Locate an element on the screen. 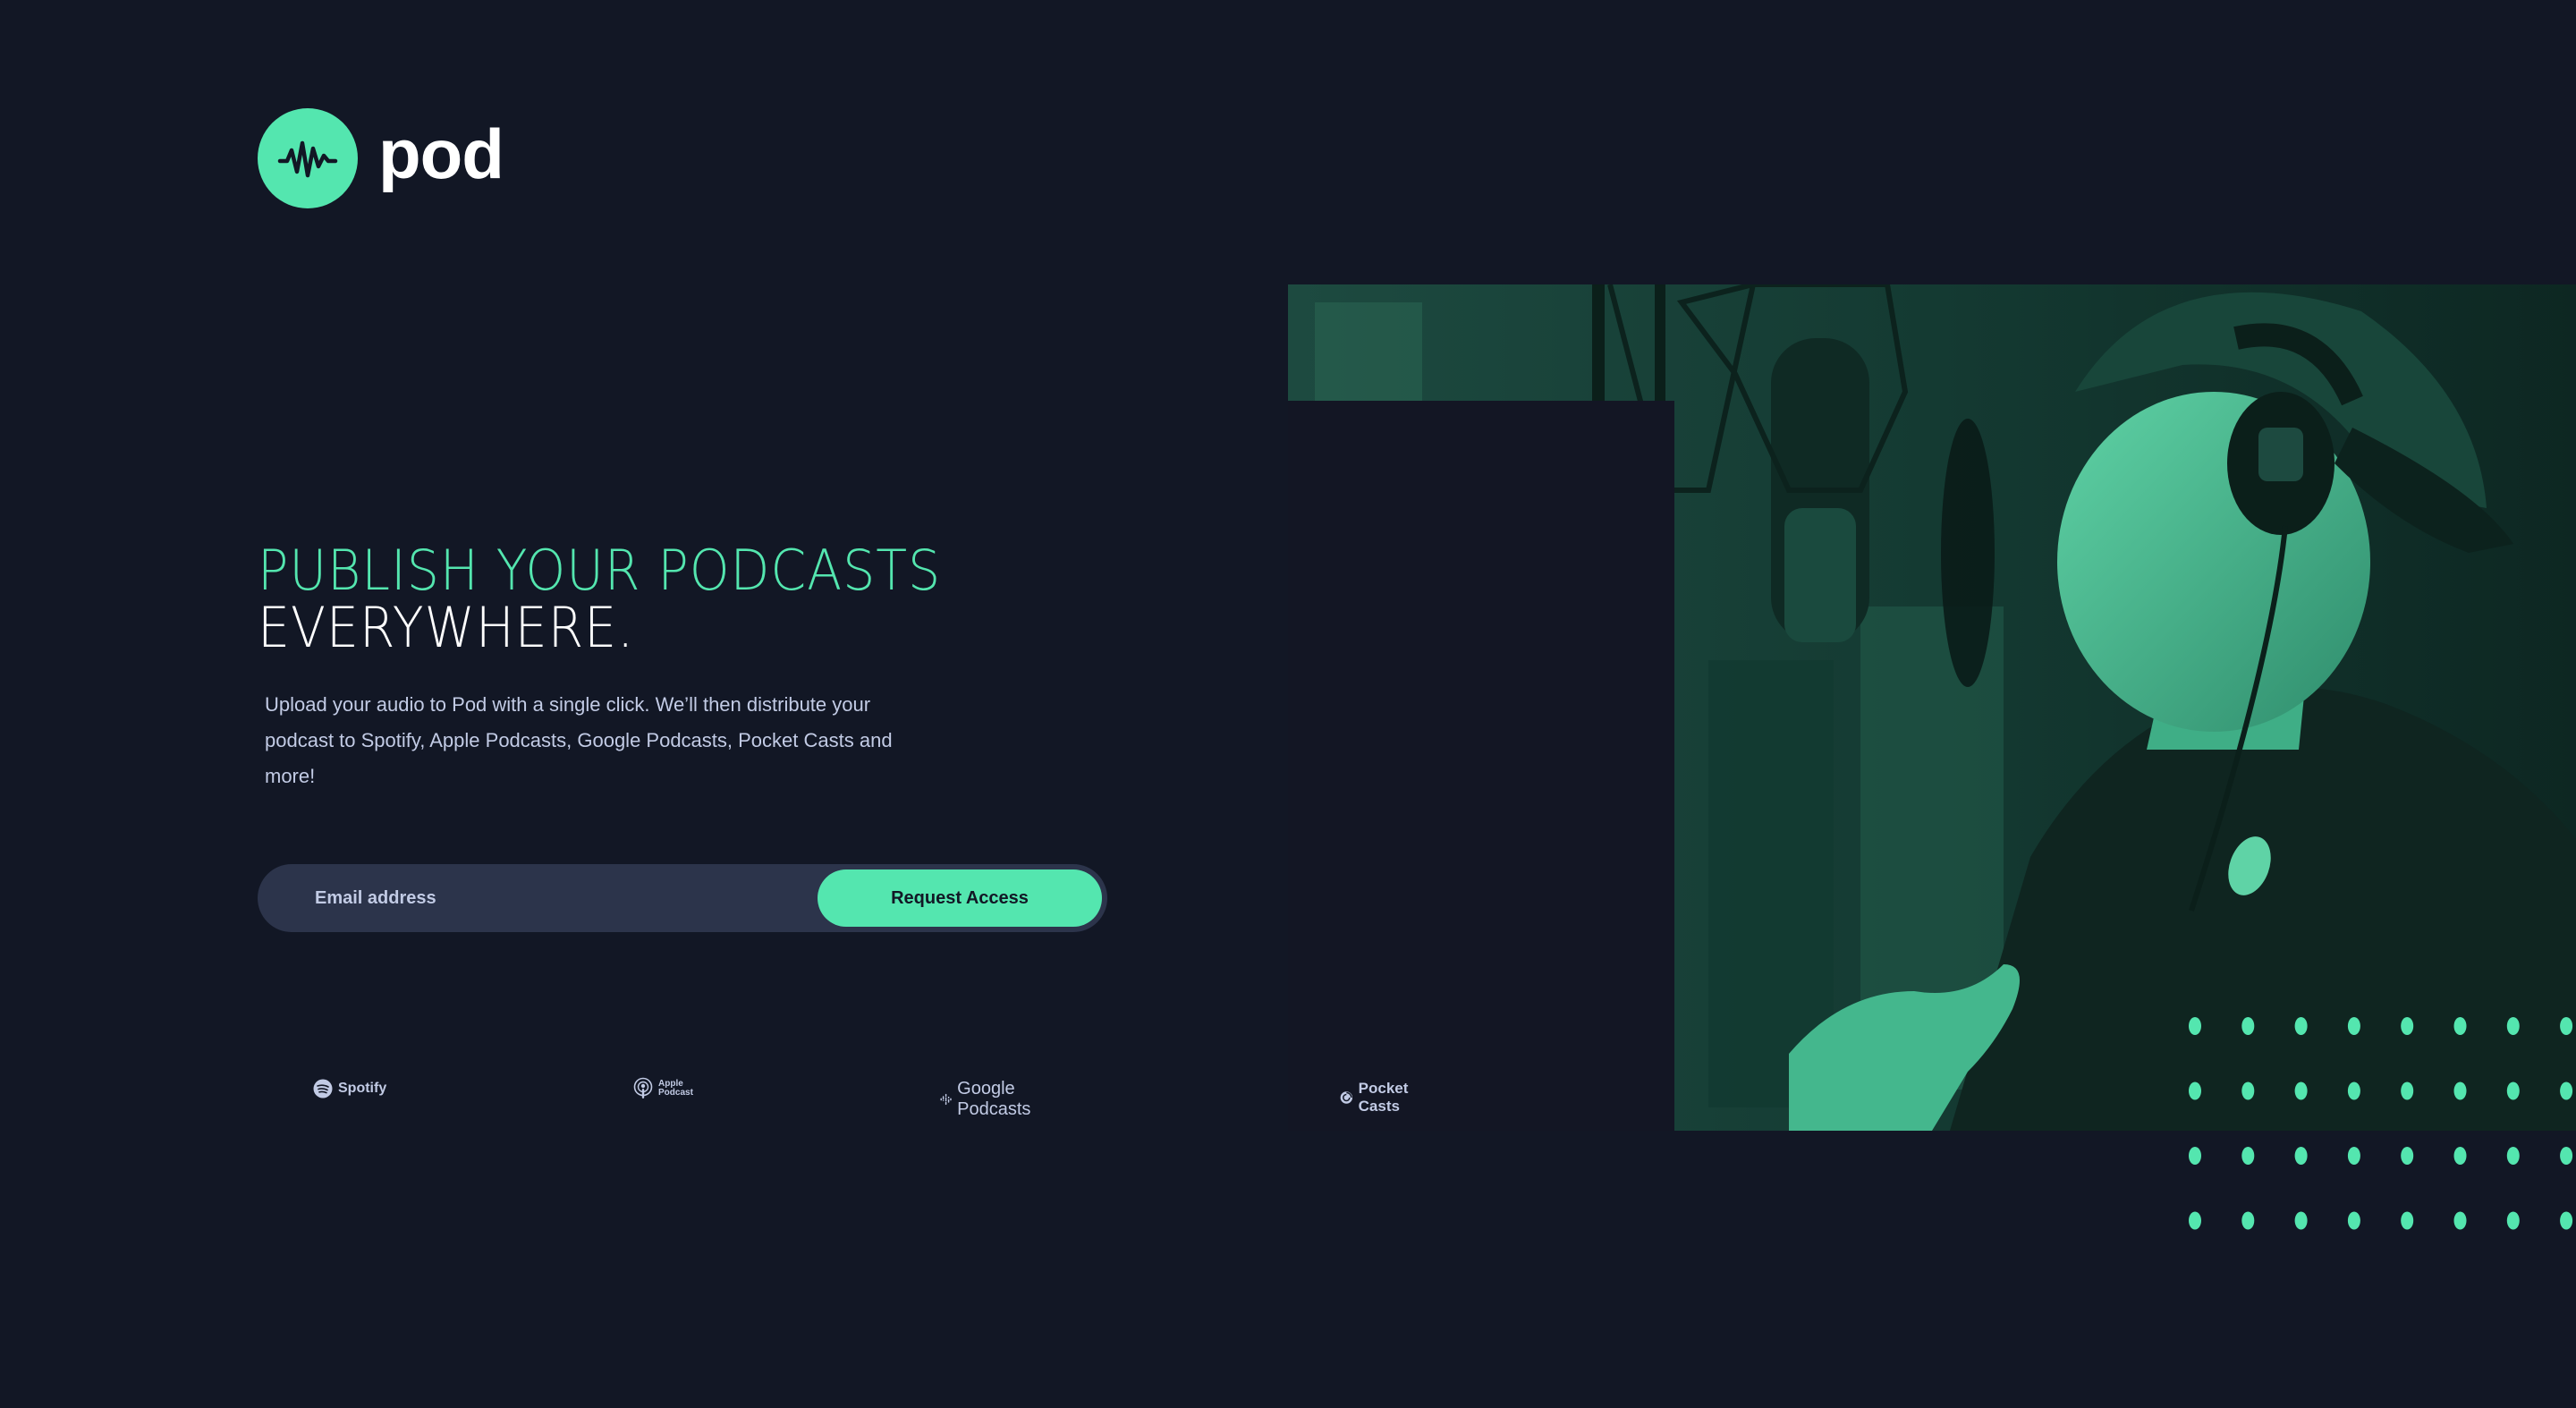 This screenshot has width=2576, height=1408. brand-name: pod is located at coordinates (441, 154).